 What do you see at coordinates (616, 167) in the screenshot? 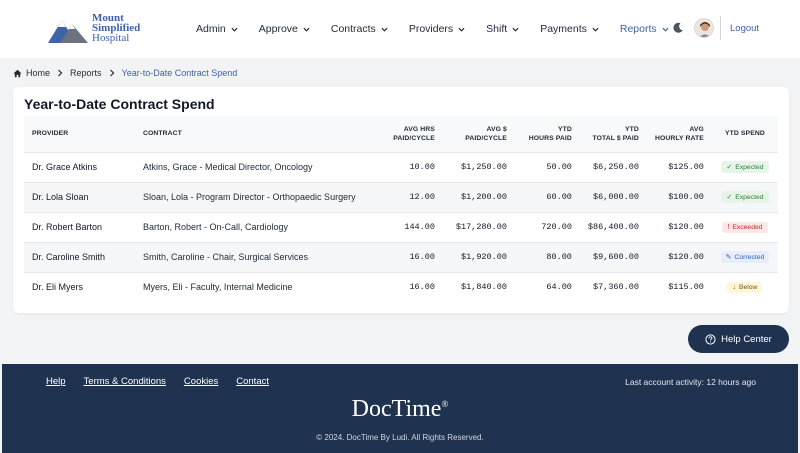
I see `cell-ytd-total: $6,250.00` at bounding box center [616, 167].